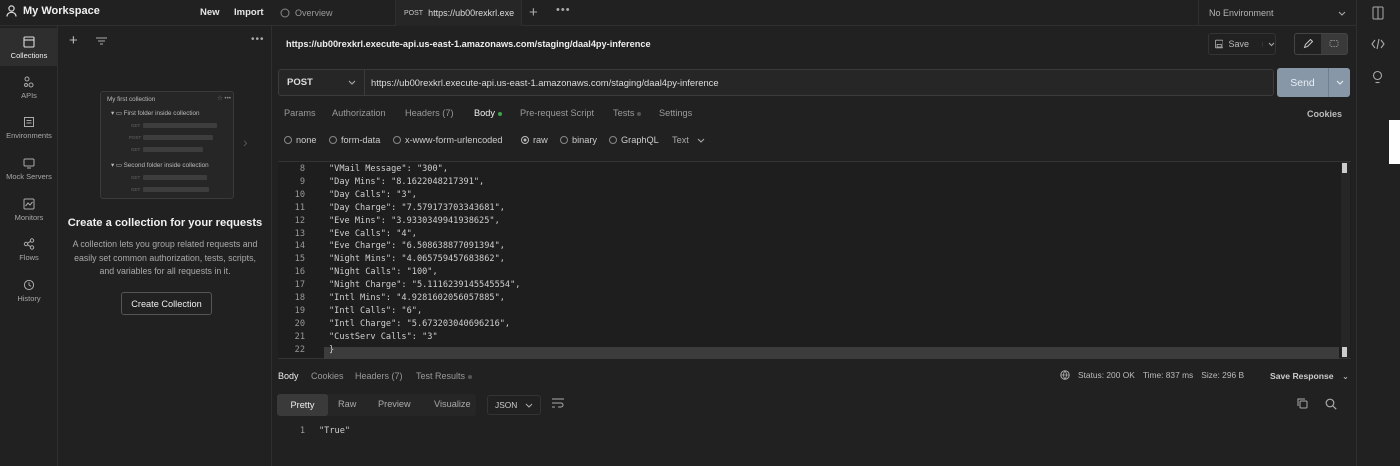 The height and width of the screenshot is (466, 1400). Describe the element at coordinates (299, 233) in the screenshot. I see `line-number: 13` at that location.